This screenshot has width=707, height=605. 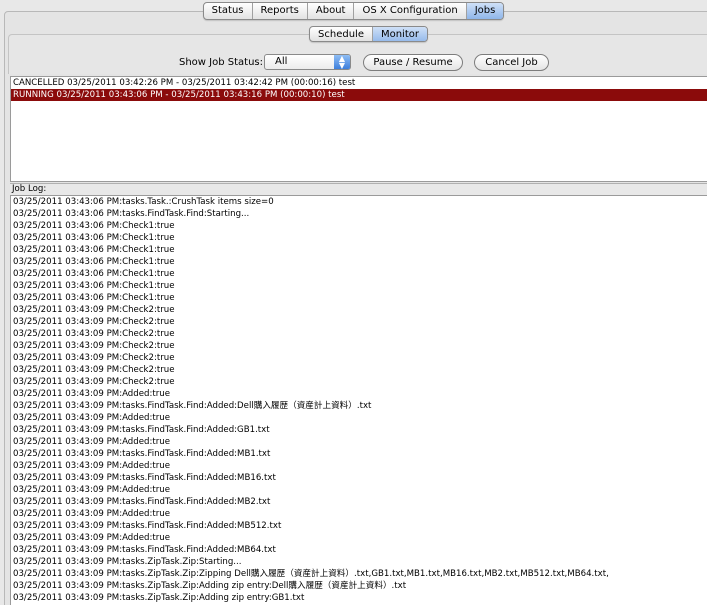 What do you see at coordinates (413, 62) in the screenshot?
I see `pause-resume-button: Pause / Resume` at bounding box center [413, 62].